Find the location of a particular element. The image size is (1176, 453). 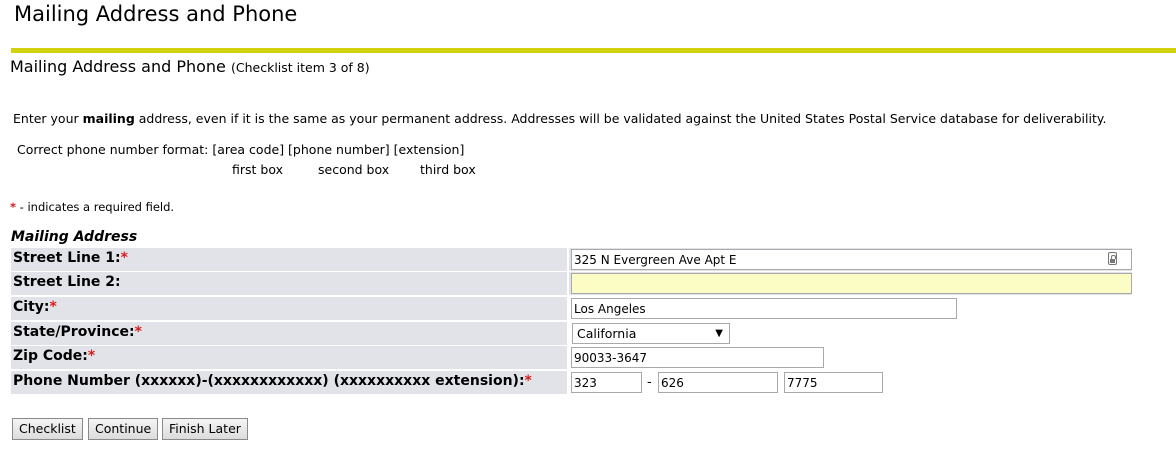

street-line-1-input is located at coordinates (851, 259).